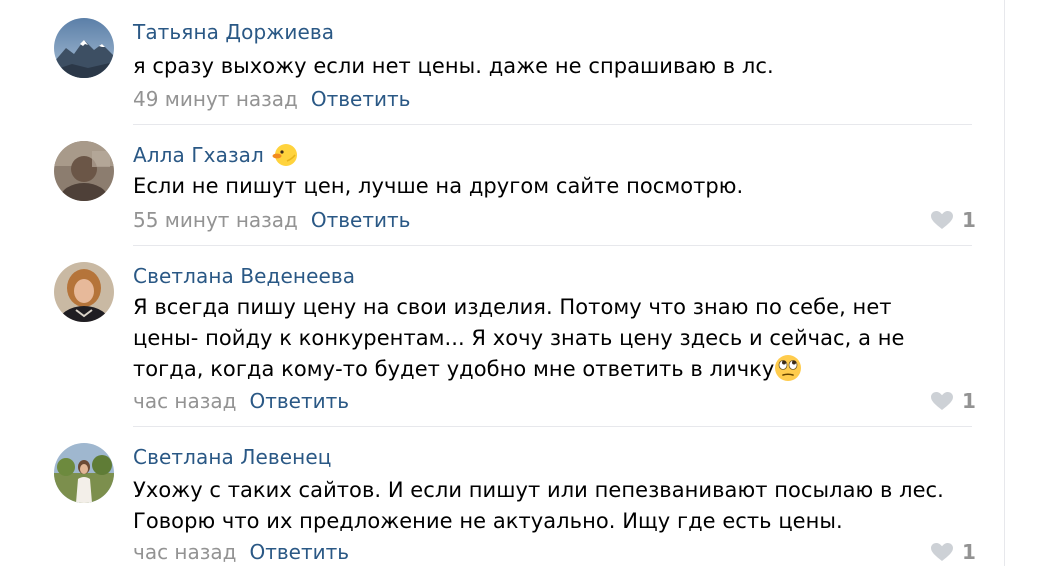 The image size is (1046, 566). What do you see at coordinates (233, 32) in the screenshot?
I see `comment-author: Татьяна Доржиева` at bounding box center [233, 32].